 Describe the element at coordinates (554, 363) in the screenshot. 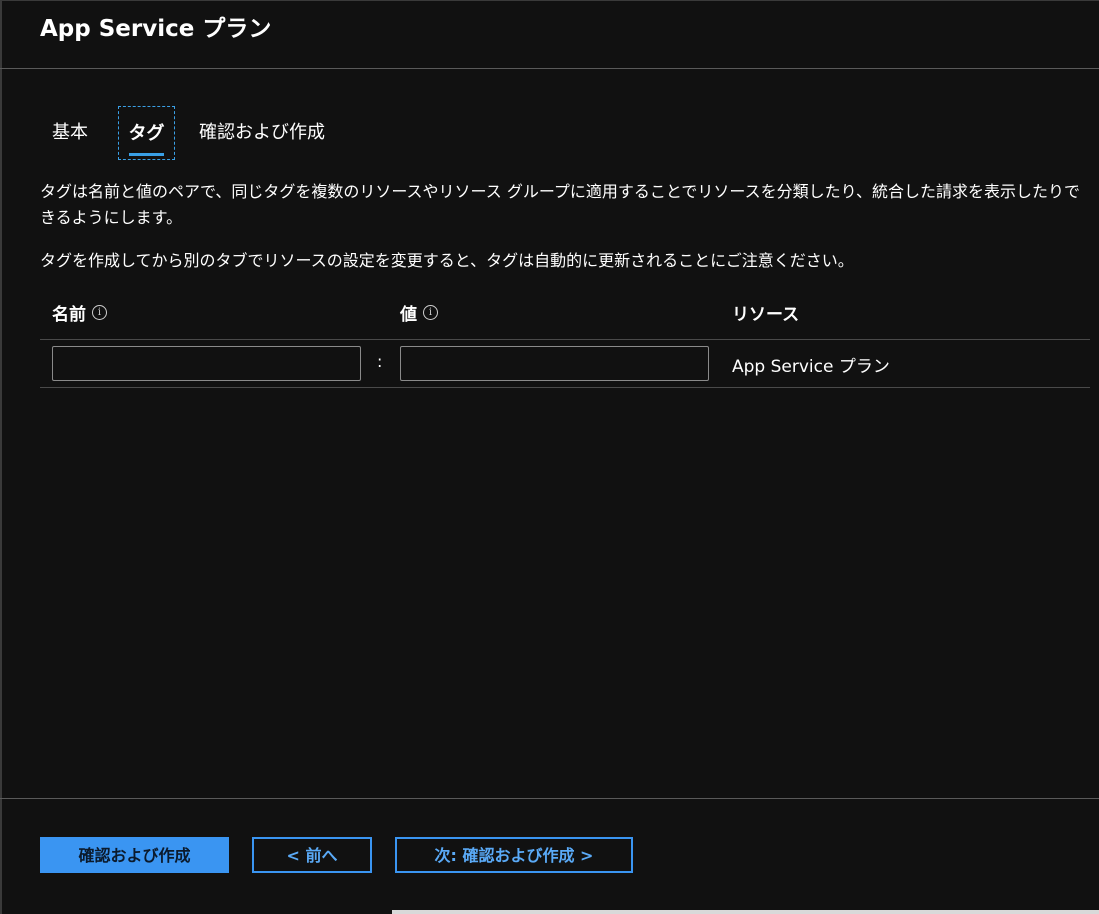

I see `tag-value-input` at that location.